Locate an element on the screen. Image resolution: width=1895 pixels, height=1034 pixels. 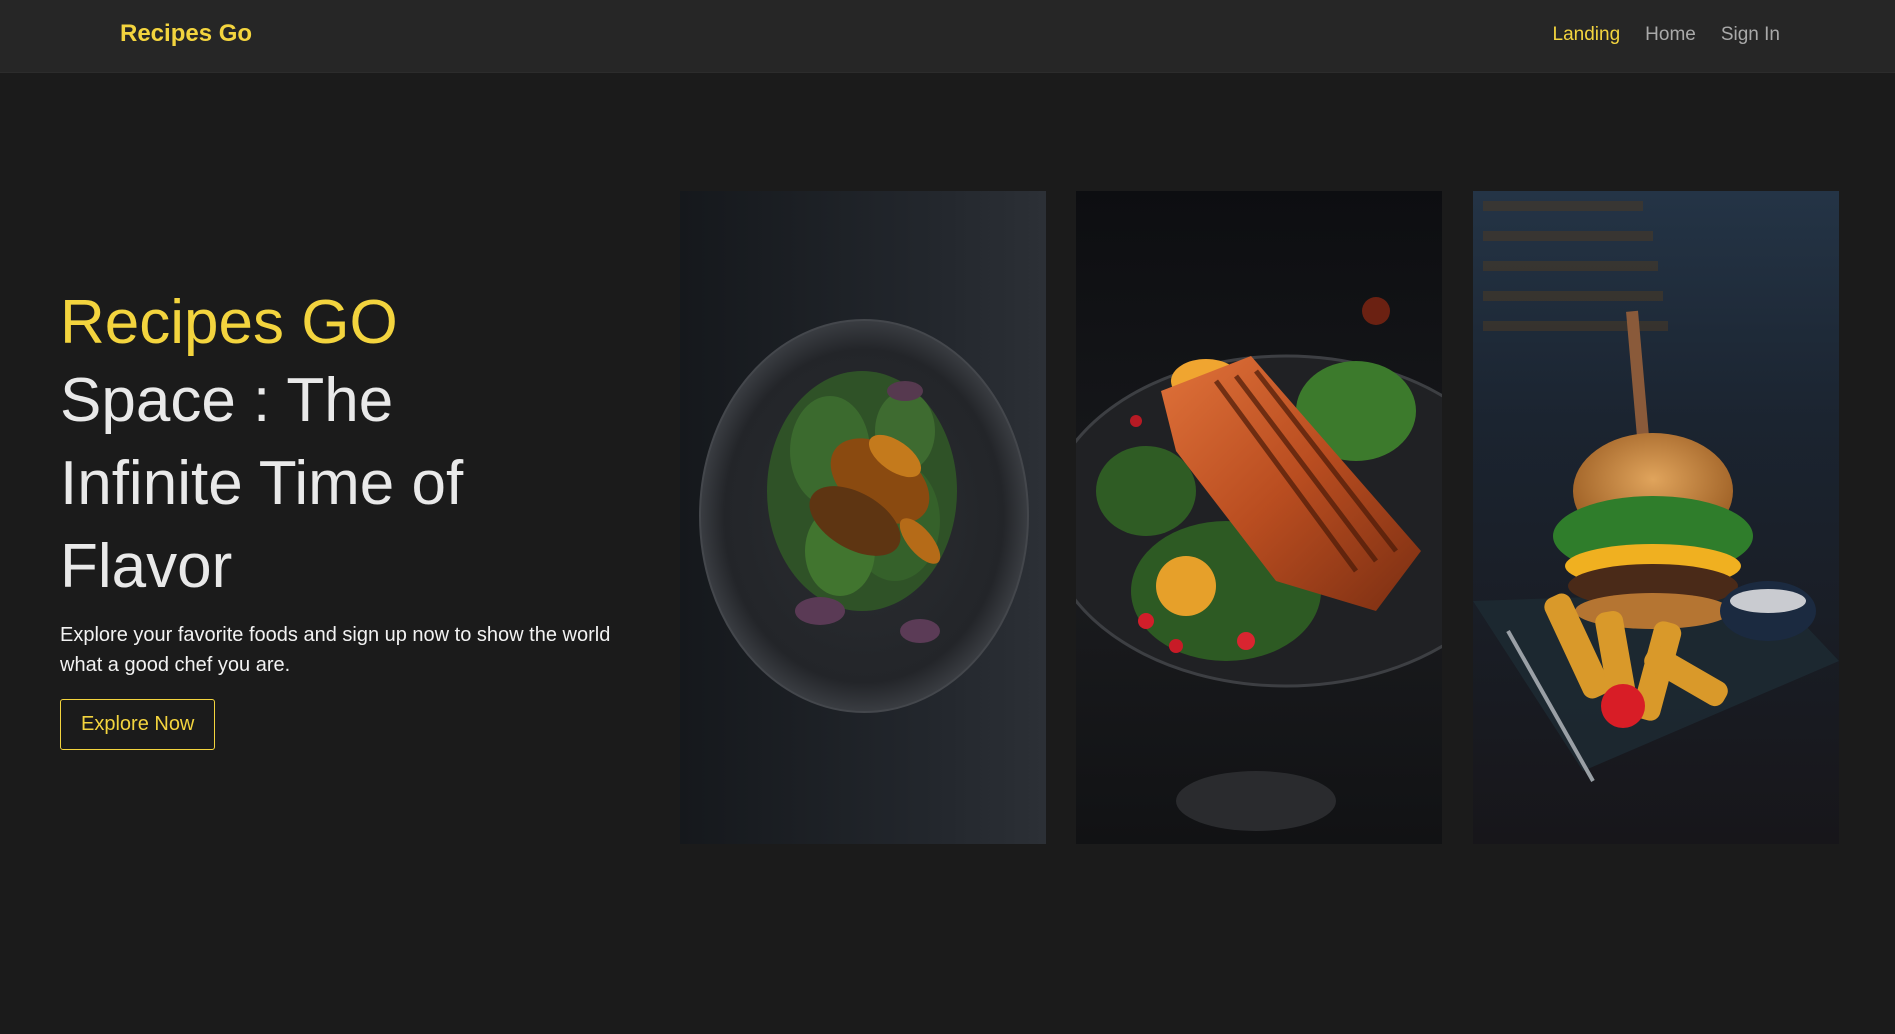
explore-now-button: Explore Now is located at coordinates (138, 724).